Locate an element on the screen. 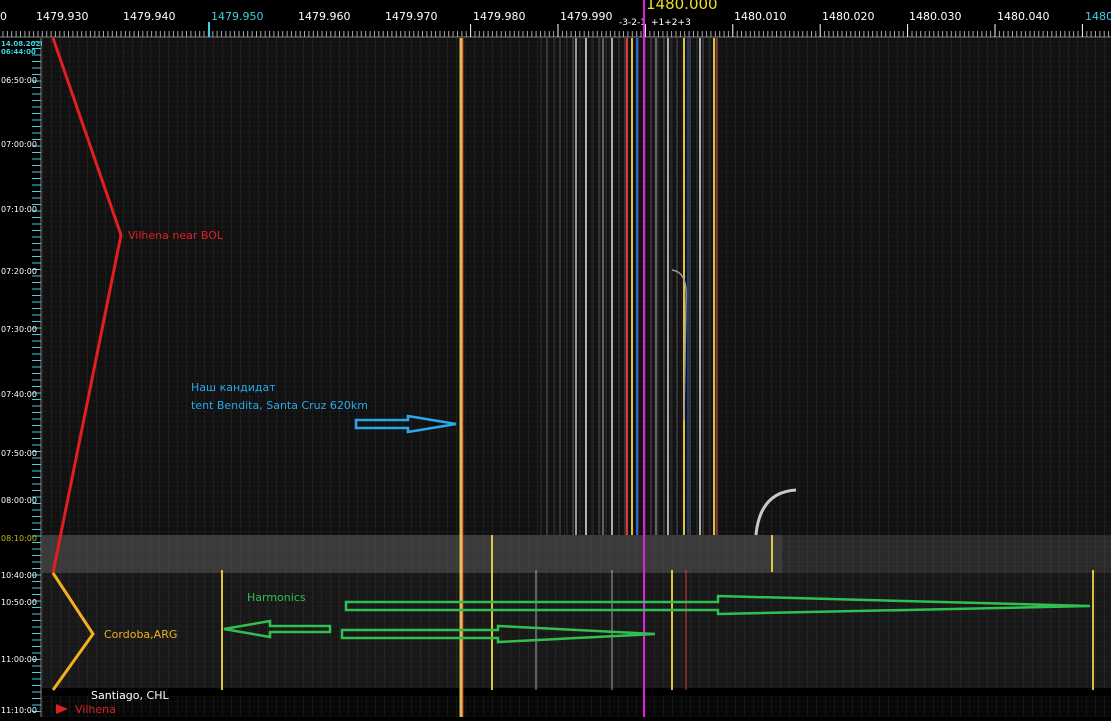 The width and height of the screenshot is (1111, 721). santiago-label: Santiago, CHL is located at coordinates (130, 695).